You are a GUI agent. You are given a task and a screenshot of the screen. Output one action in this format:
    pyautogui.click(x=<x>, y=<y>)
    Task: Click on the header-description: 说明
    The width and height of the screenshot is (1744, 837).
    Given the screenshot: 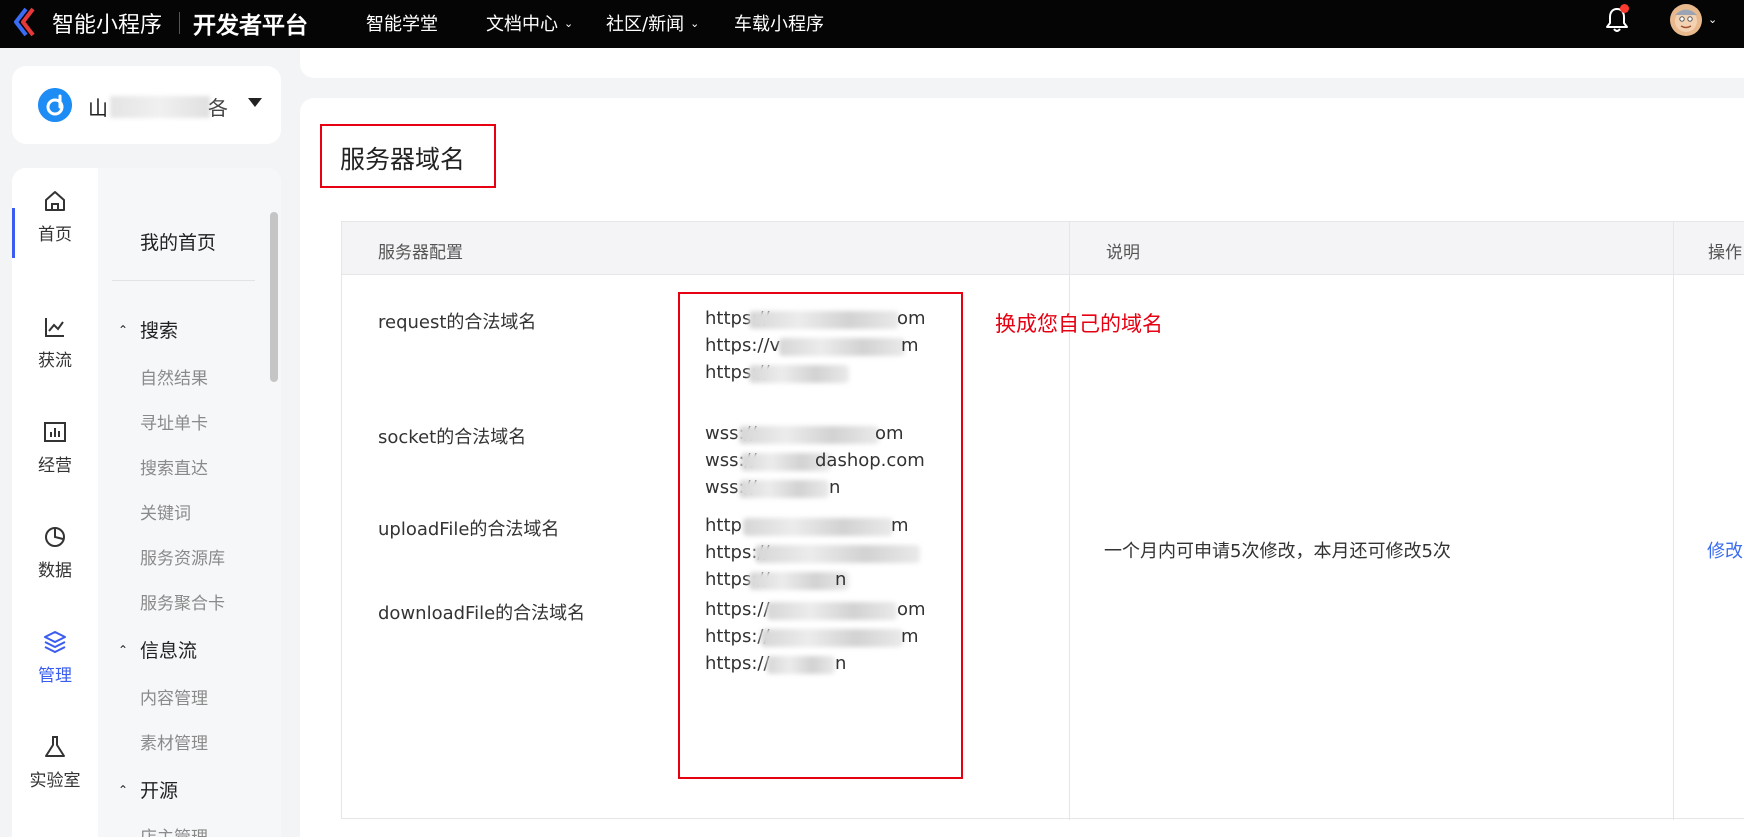 What is the action you would take?
    pyautogui.click(x=1123, y=253)
    